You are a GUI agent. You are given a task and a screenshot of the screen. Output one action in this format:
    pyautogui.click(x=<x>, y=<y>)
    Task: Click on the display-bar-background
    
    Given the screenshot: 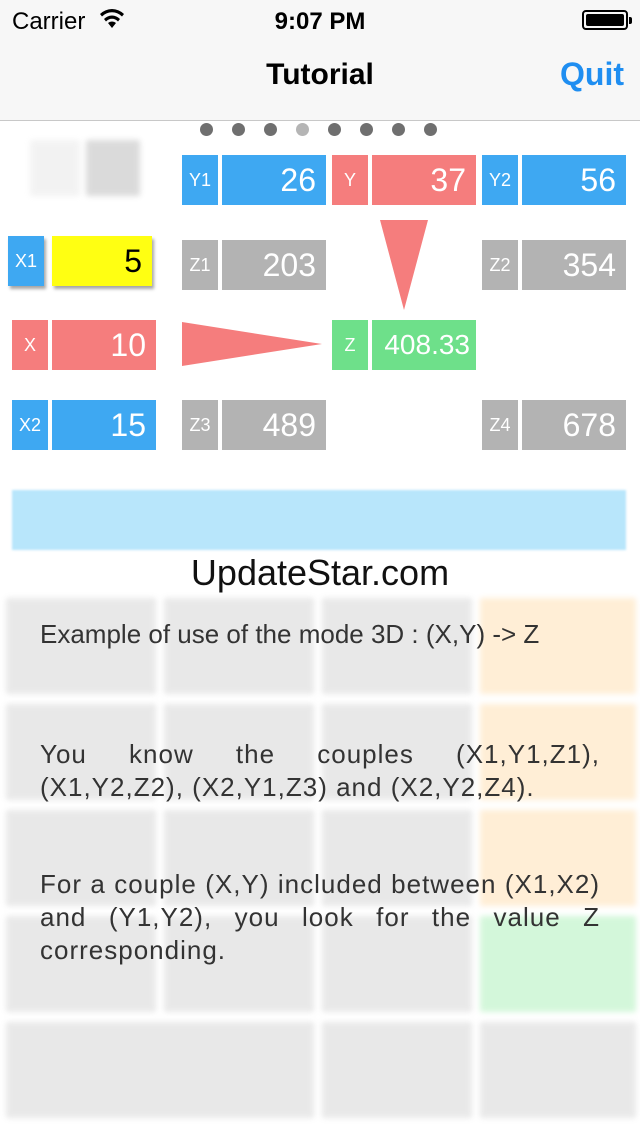 What is the action you would take?
    pyautogui.click(x=319, y=520)
    